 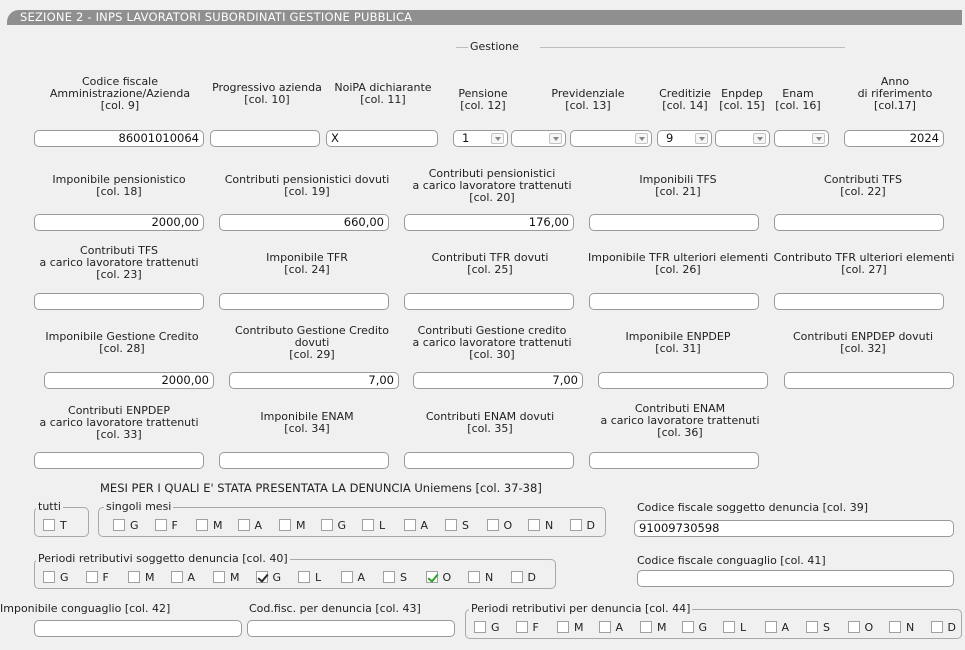 What do you see at coordinates (499, 525) in the screenshot?
I see `singoli-mesi-checkbox-9: O` at bounding box center [499, 525].